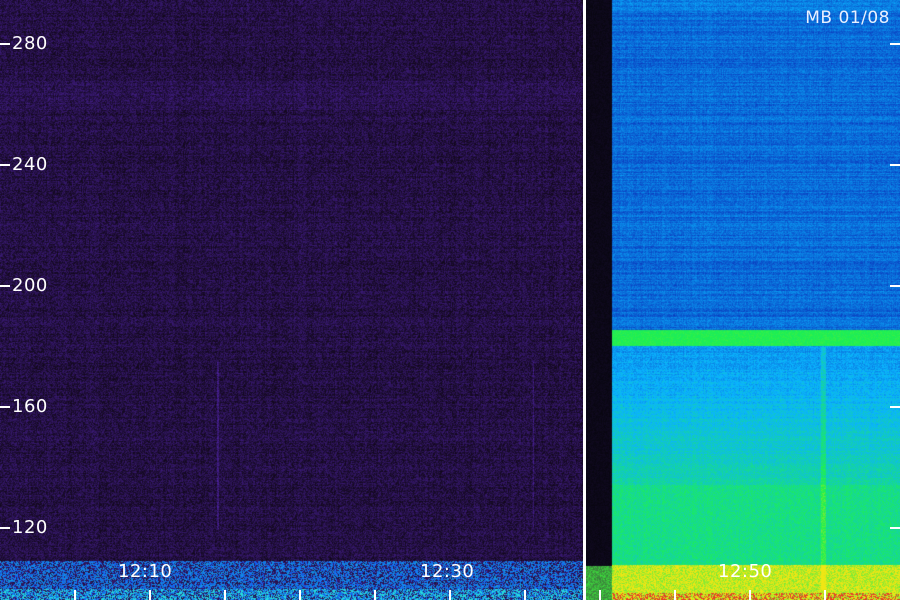 Image resolution: width=900 pixels, height=600 pixels. What do you see at coordinates (584, 300) in the screenshot?
I see `time-divider-line` at bounding box center [584, 300].